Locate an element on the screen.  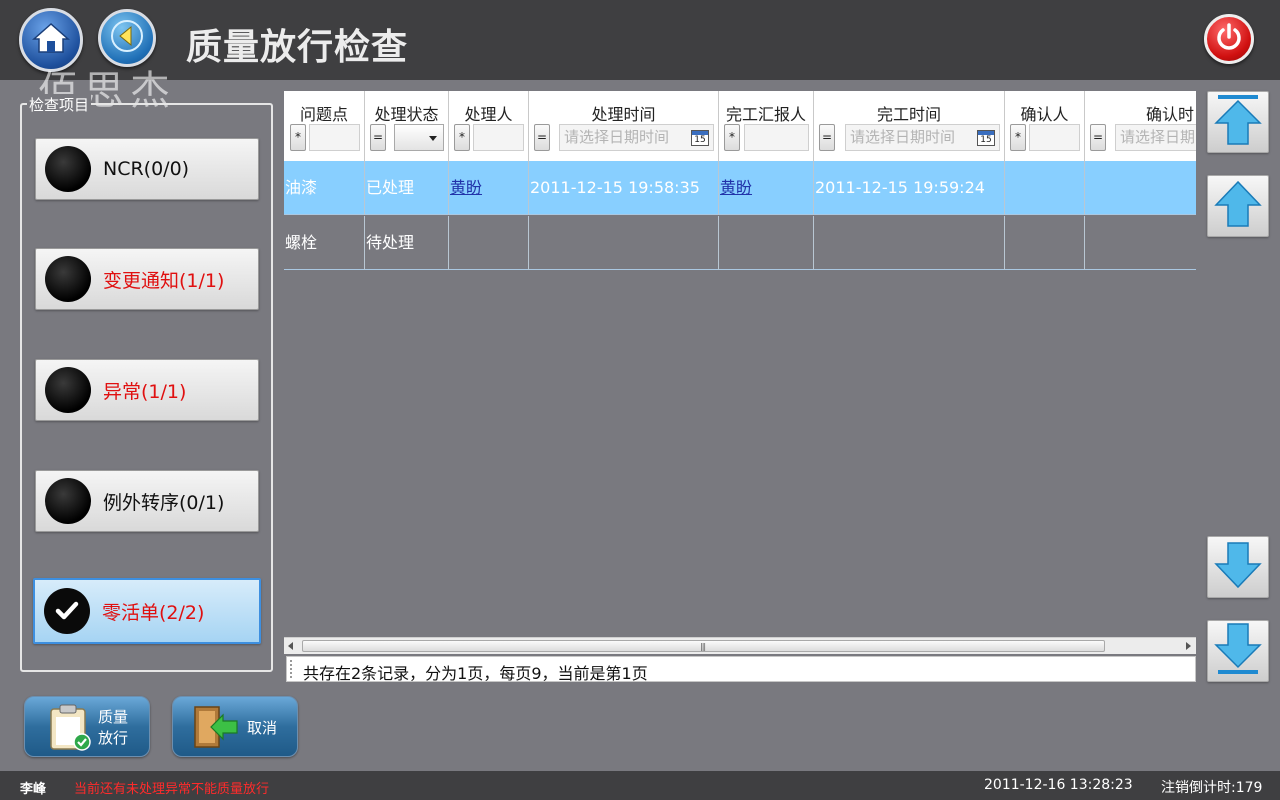
cancel-label: 取消 is located at coordinates (262, 728).